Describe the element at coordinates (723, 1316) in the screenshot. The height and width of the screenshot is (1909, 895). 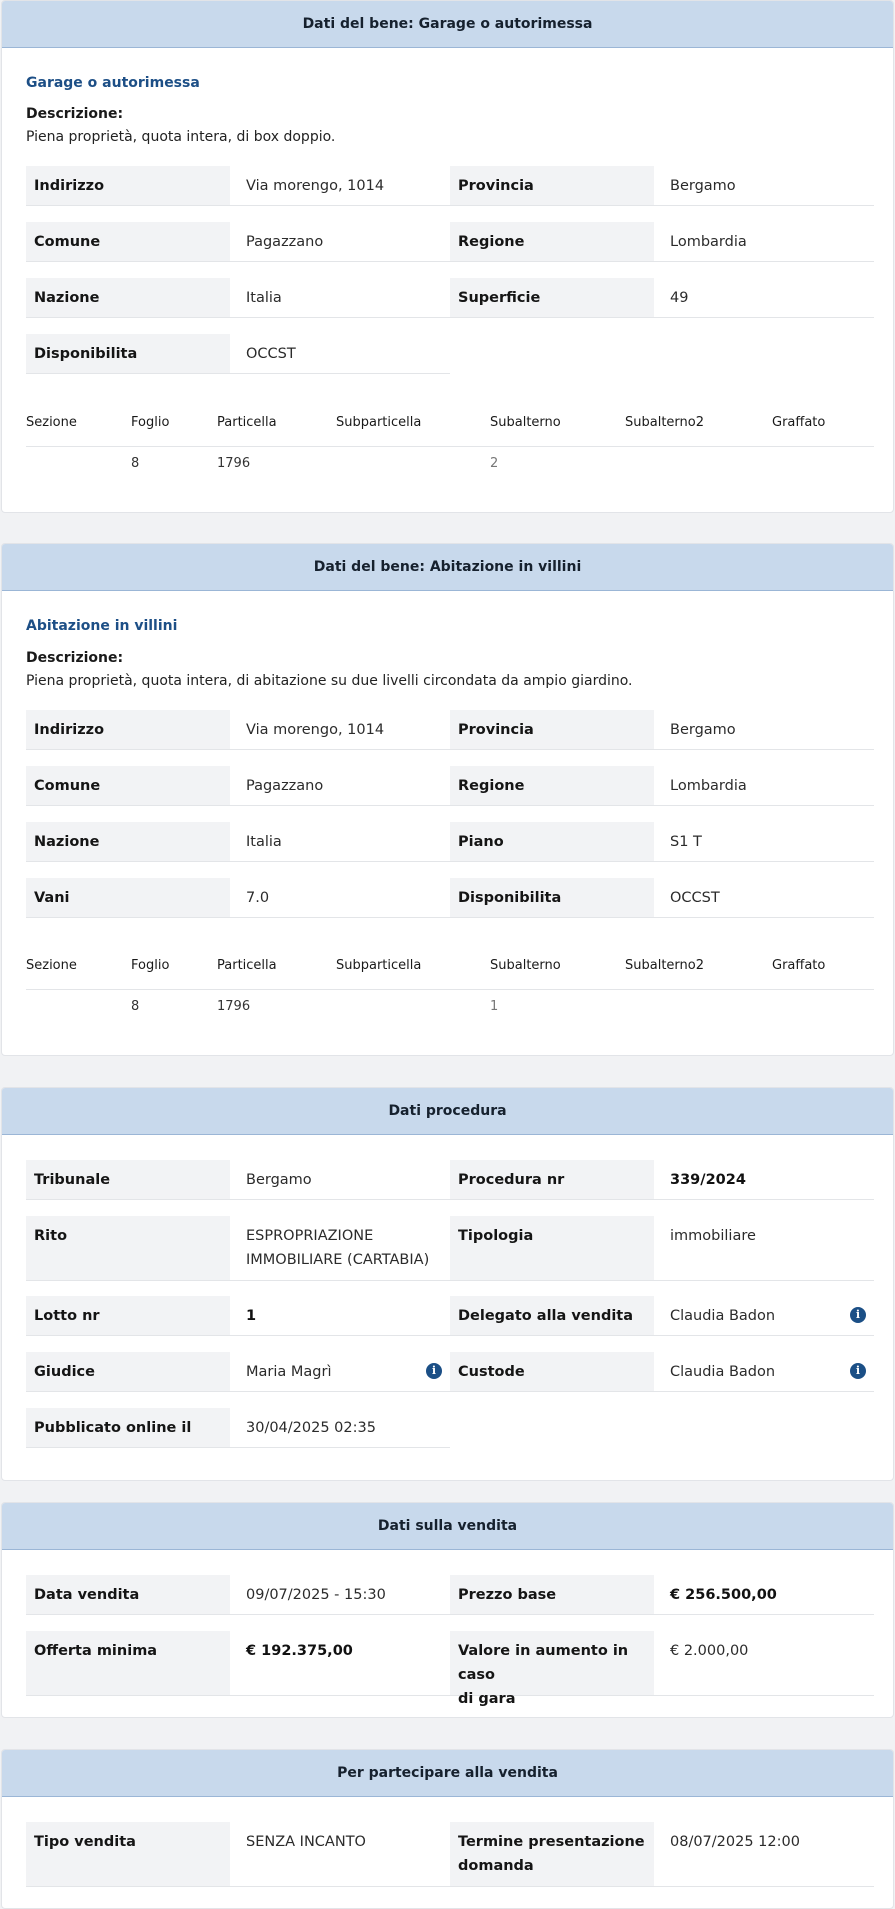
I see `value-delegato-text: Claudia Badon` at that location.